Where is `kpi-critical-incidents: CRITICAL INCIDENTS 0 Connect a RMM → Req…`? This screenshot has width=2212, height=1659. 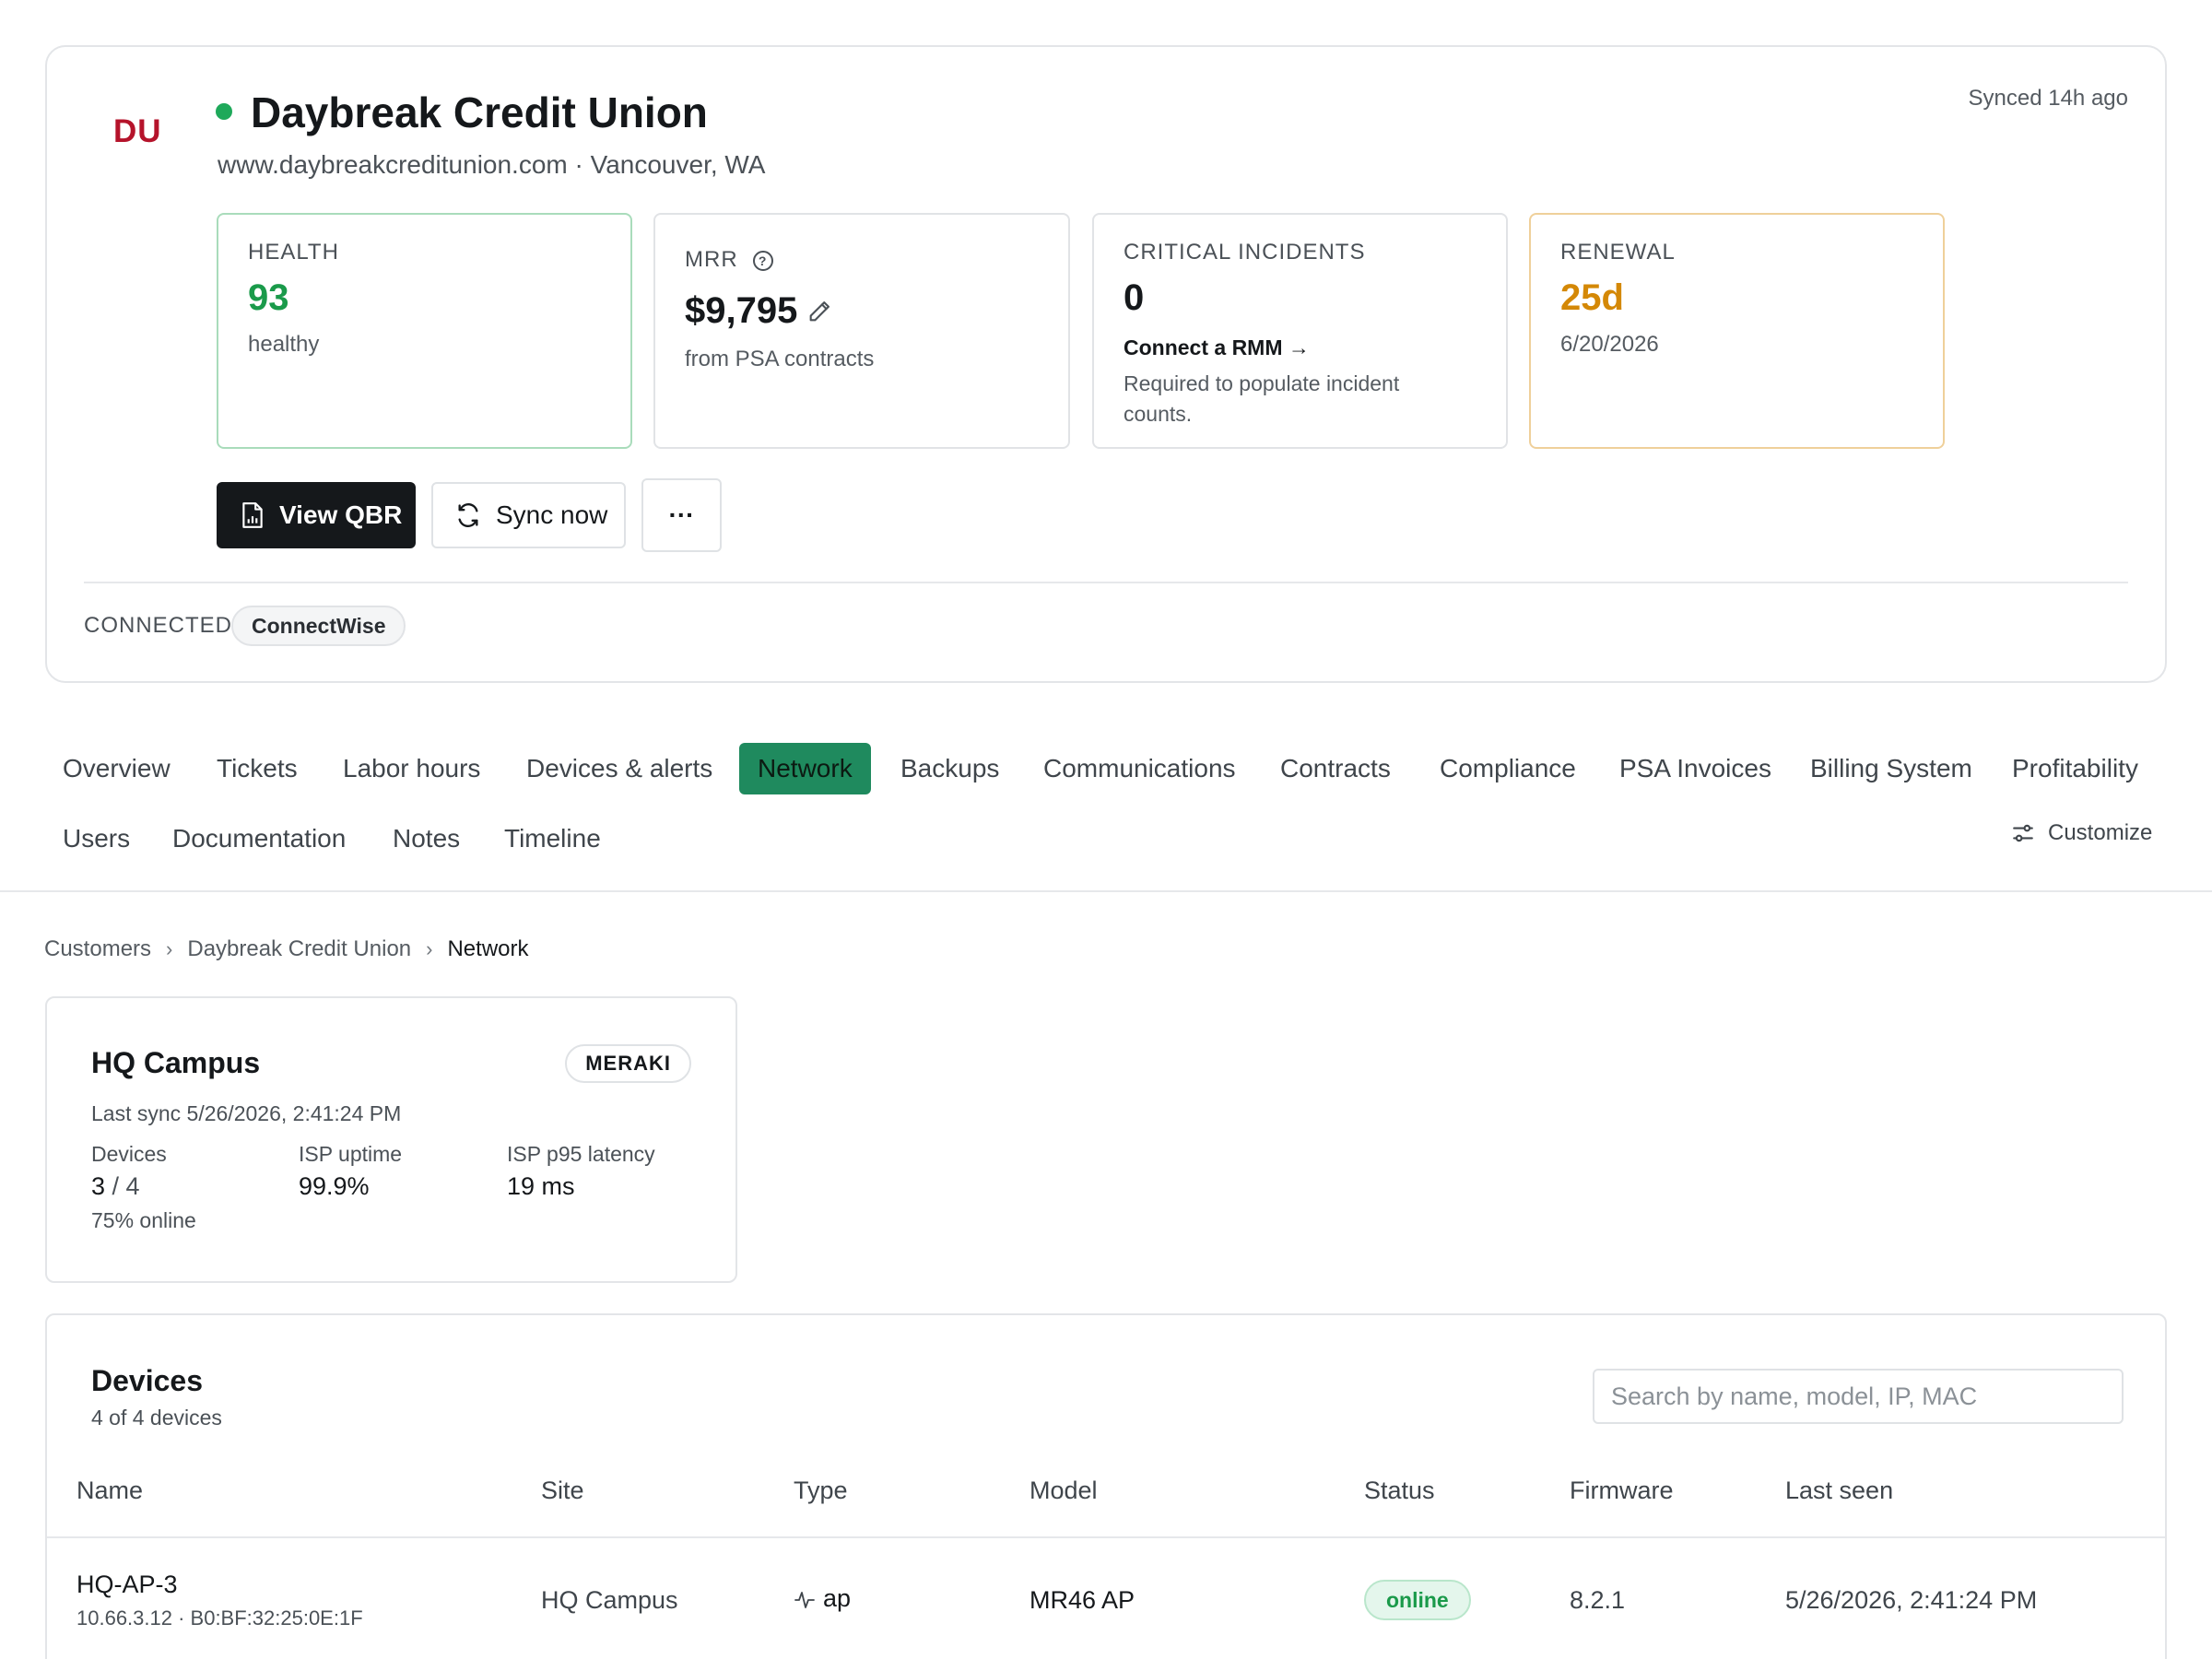 kpi-critical-incidents: CRITICAL INCIDENTS 0 Connect a RMM → Req… is located at coordinates (1300, 331).